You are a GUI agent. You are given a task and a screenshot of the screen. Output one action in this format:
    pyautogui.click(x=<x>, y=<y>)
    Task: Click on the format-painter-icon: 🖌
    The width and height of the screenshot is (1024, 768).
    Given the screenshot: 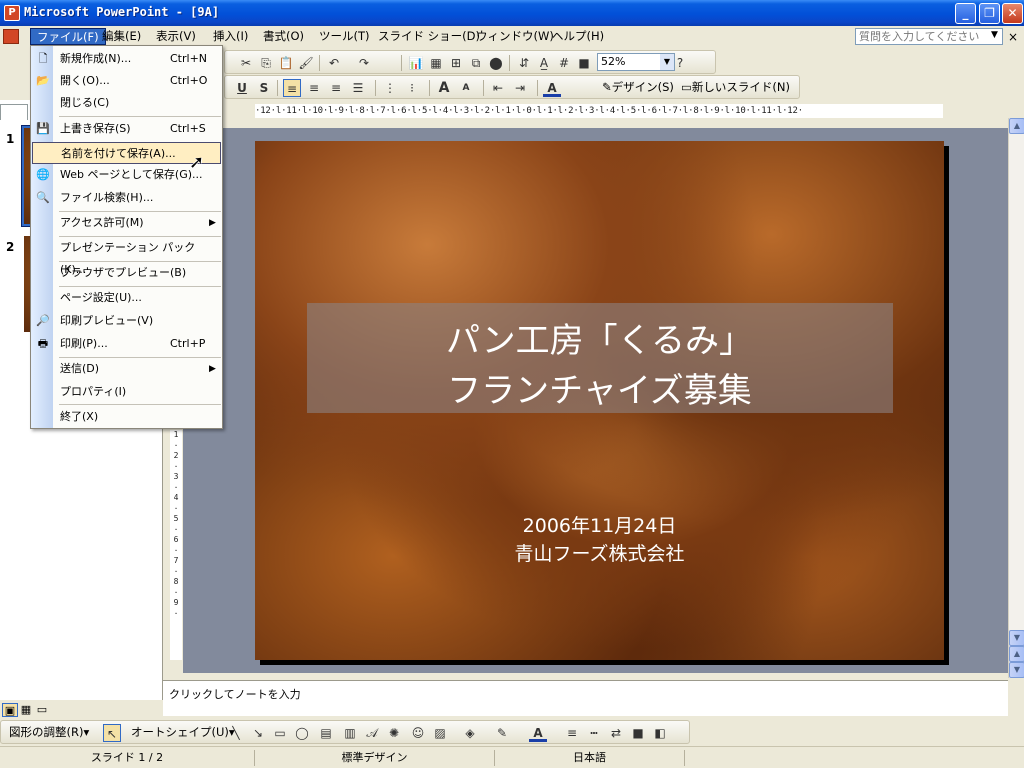 What is the action you would take?
    pyautogui.click(x=306, y=63)
    